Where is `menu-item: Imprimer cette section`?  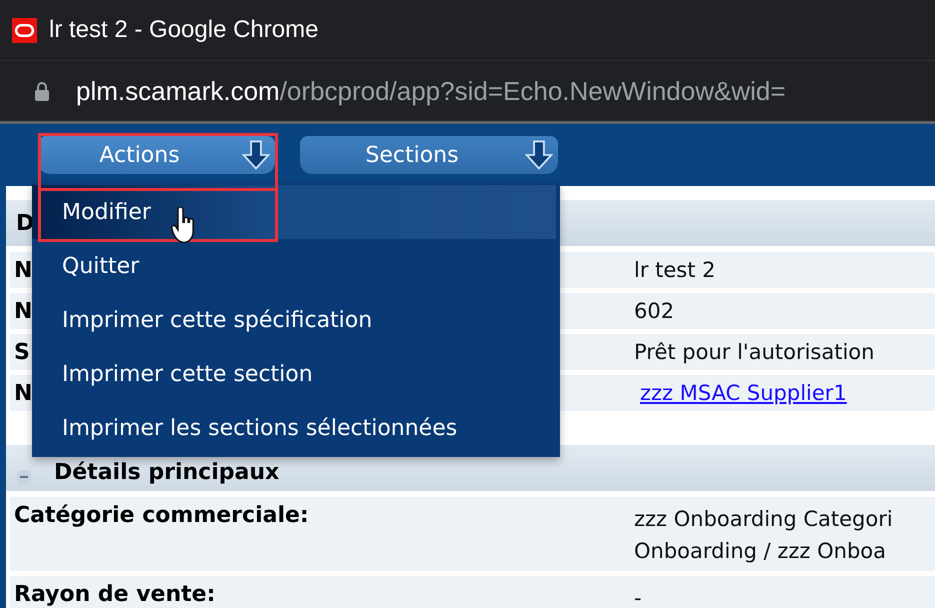
menu-item: Imprimer cette section is located at coordinates (294, 374).